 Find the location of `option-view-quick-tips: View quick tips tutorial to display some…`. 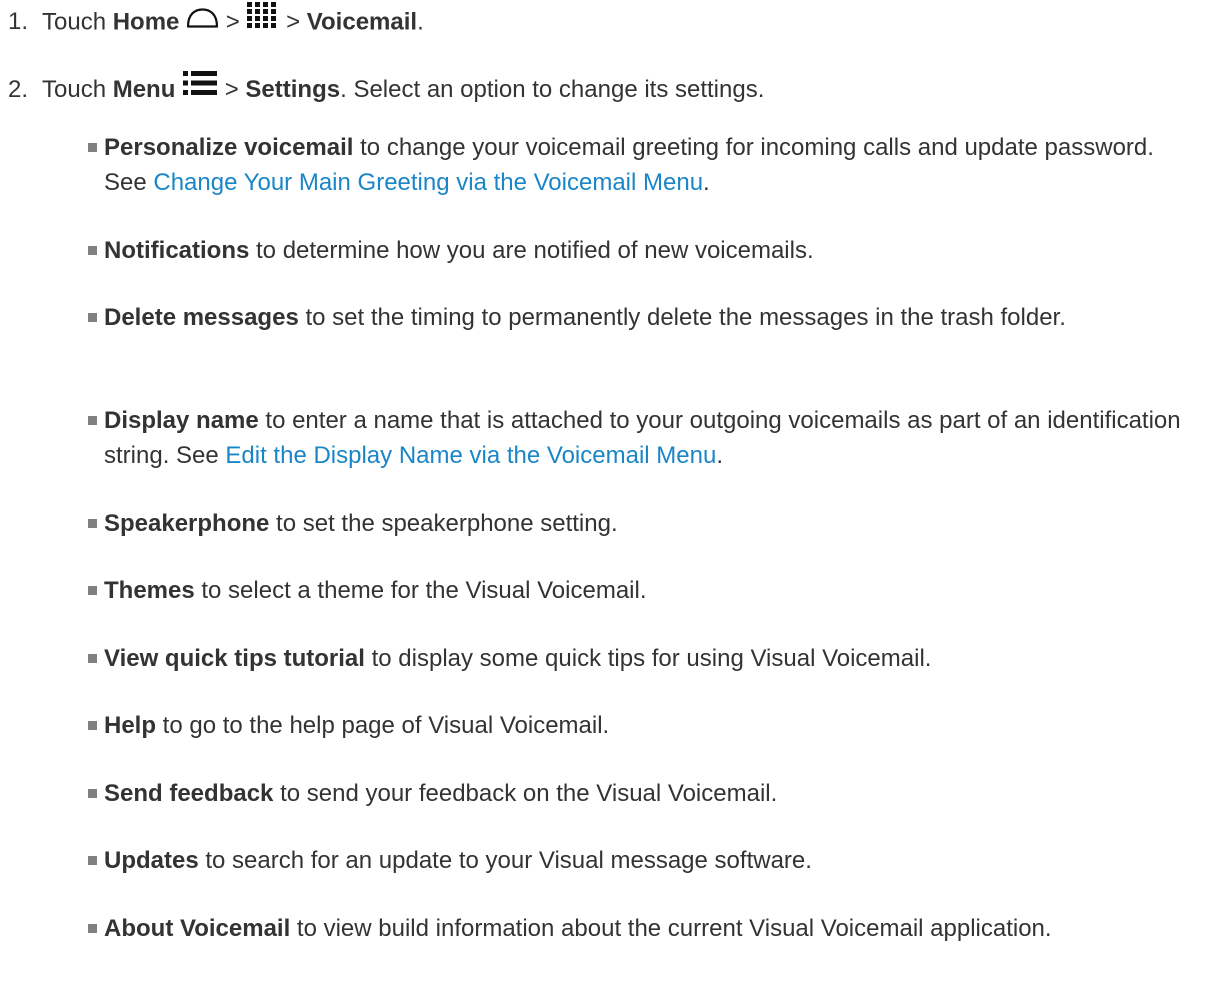

option-view-quick-tips: View quick tips tutorial to display some… is located at coordinates (641, 658).